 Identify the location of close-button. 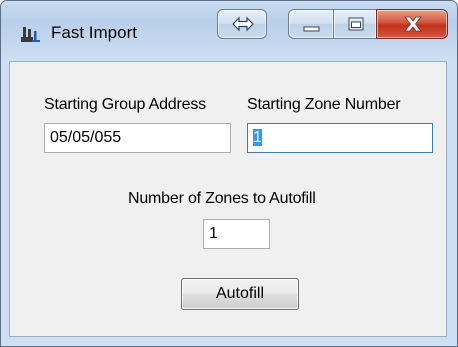
(412, 24).